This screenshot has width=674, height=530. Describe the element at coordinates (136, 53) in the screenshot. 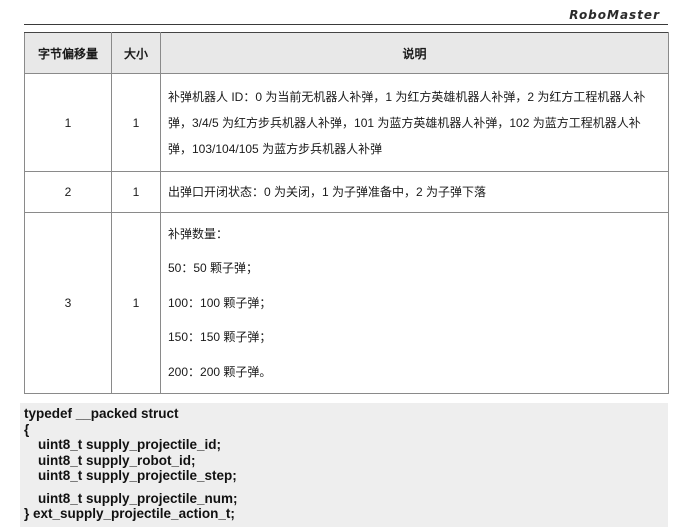

I see `header-size: 大小` at that location.